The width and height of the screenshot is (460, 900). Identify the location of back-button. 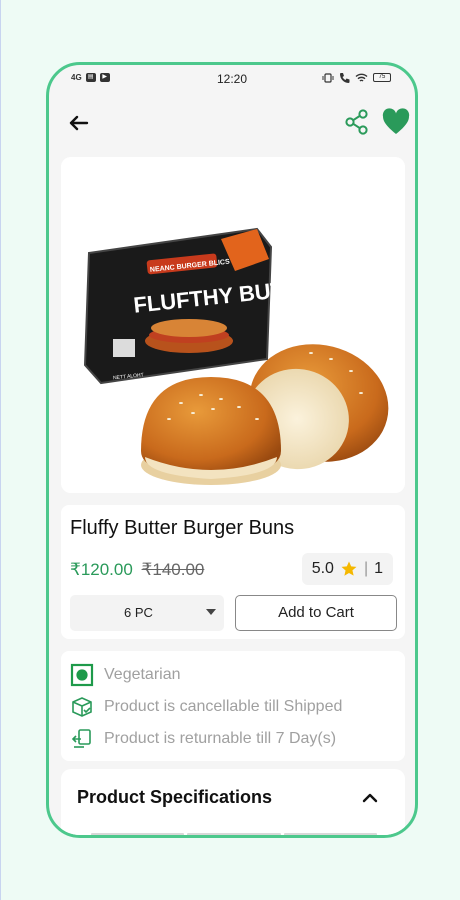
(79, 123).